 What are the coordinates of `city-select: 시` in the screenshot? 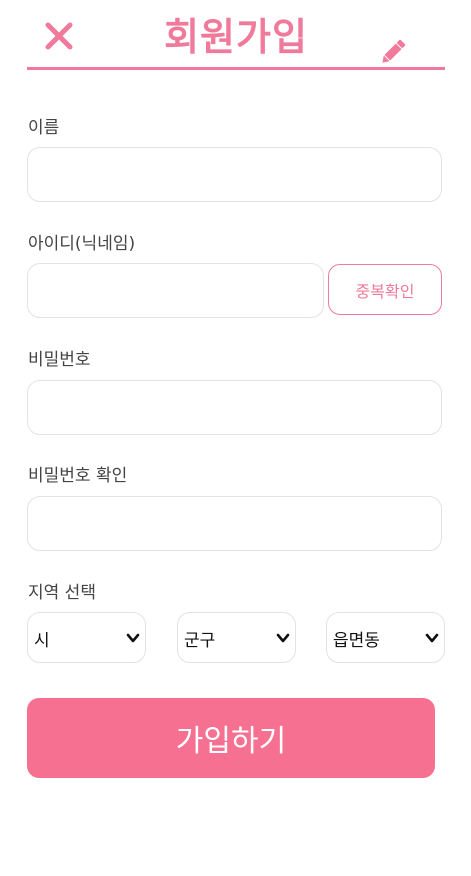 It's located at (86, 637).